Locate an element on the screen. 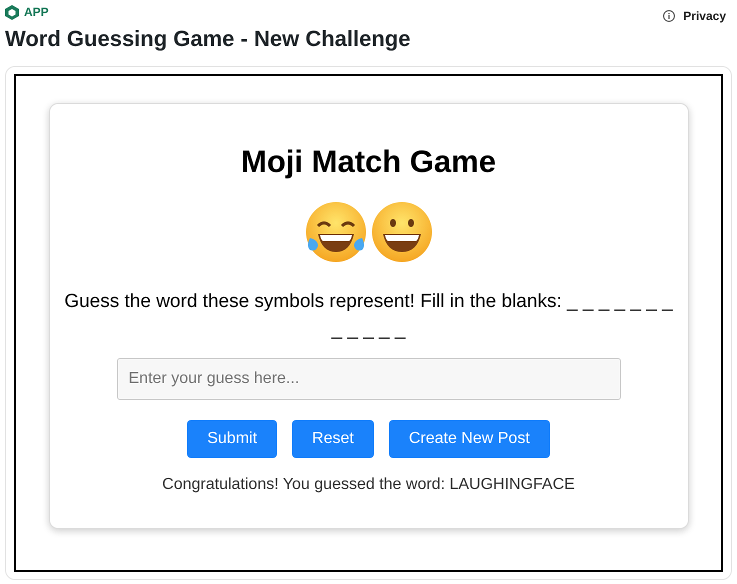  game-title: Moji Match Game is located at coordinates (368, 162).